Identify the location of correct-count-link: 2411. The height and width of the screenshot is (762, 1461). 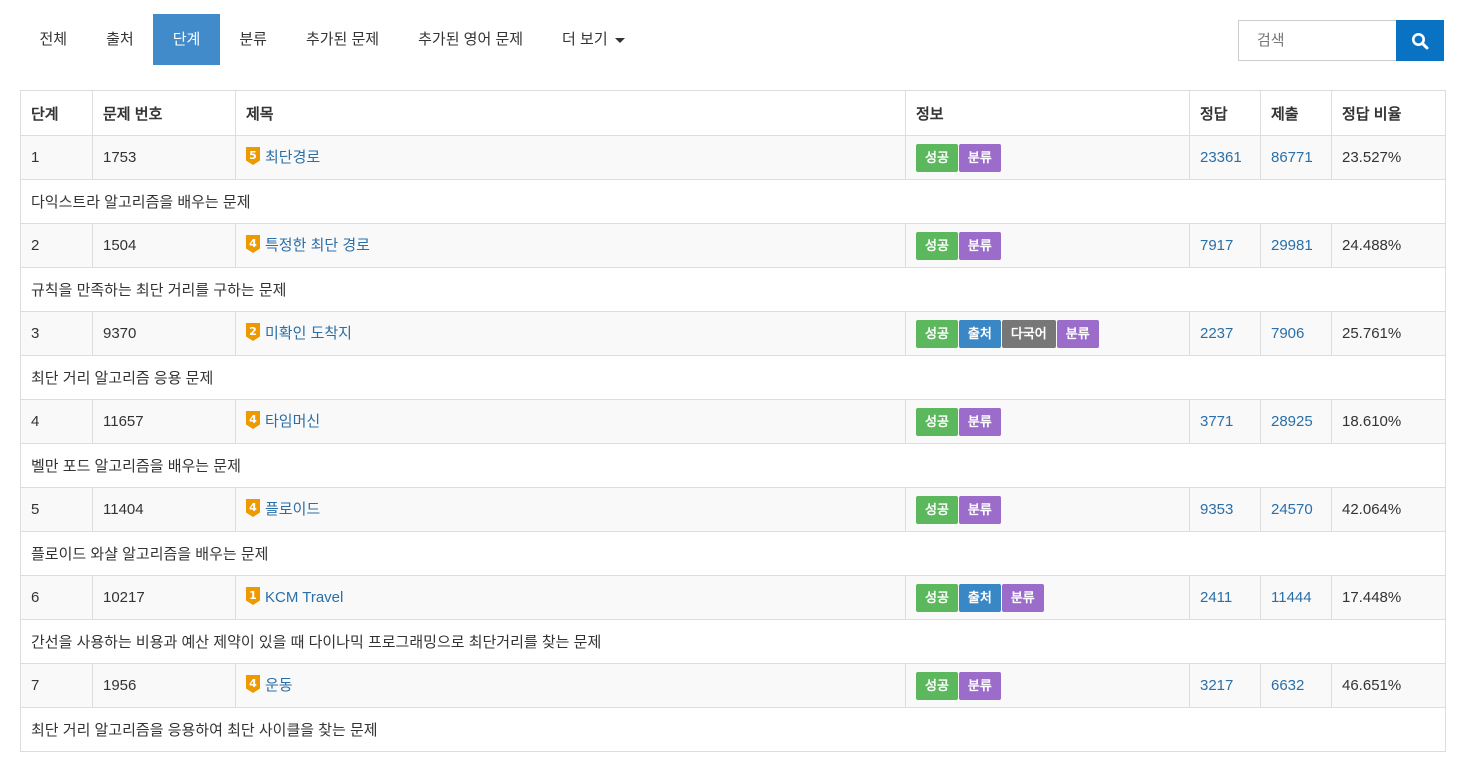
(1216, 597).